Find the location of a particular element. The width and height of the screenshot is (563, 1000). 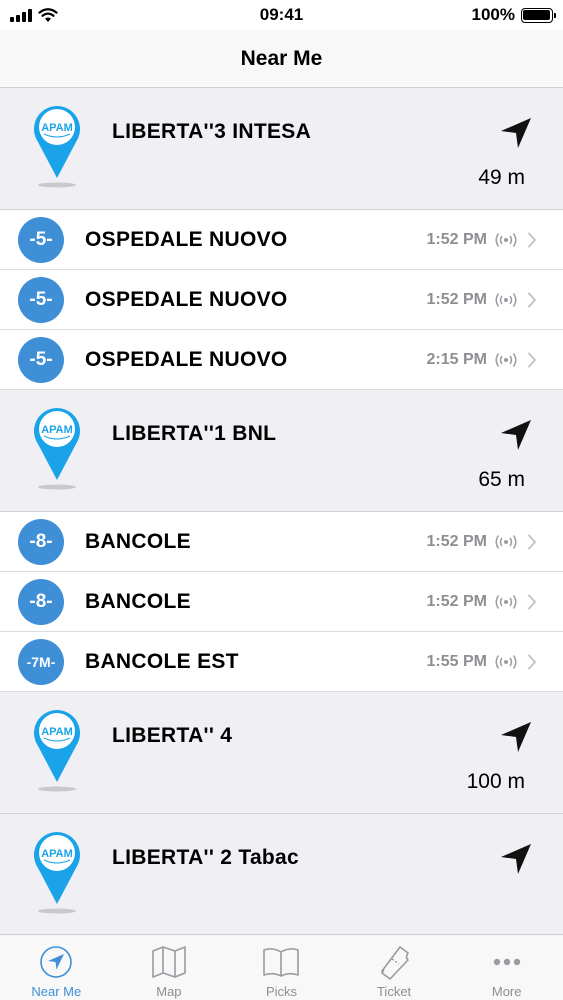

status-bar: 09:41 100% is located at coordinates (281, 15).